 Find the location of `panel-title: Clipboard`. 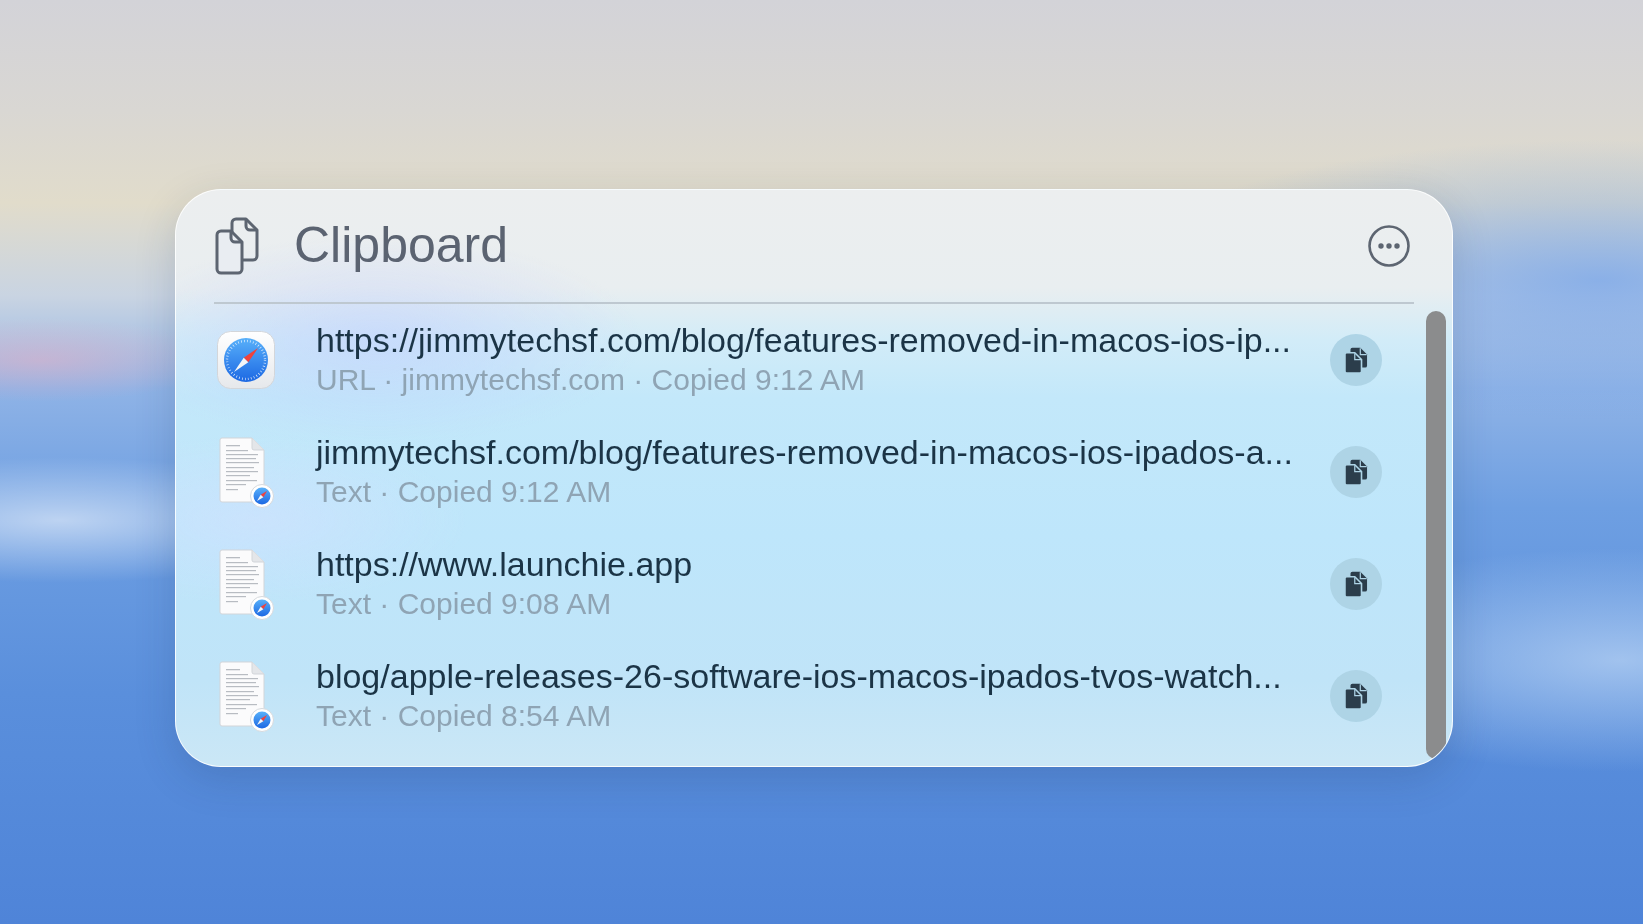

panel-title: Clipboard is located at coordinates (401, 246).